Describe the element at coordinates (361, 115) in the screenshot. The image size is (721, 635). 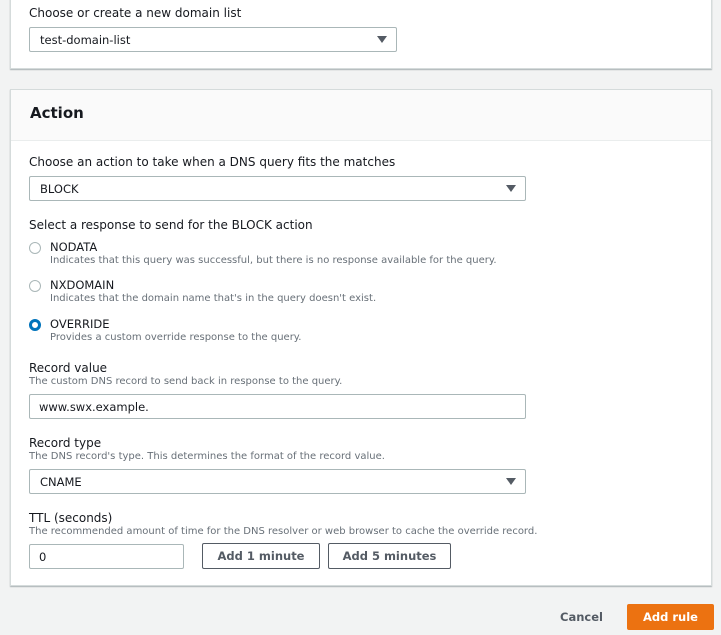
I see `action-header: Action` at that location.